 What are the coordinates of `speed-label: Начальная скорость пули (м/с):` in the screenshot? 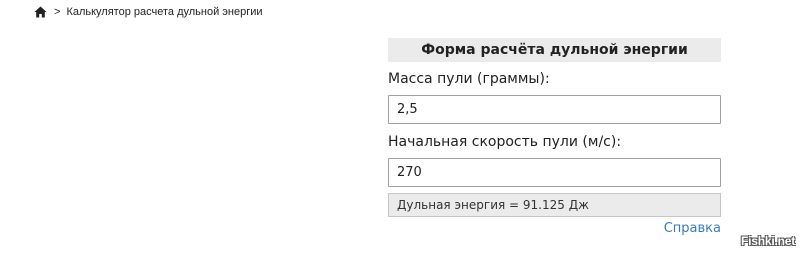 It's located at (505, 142).